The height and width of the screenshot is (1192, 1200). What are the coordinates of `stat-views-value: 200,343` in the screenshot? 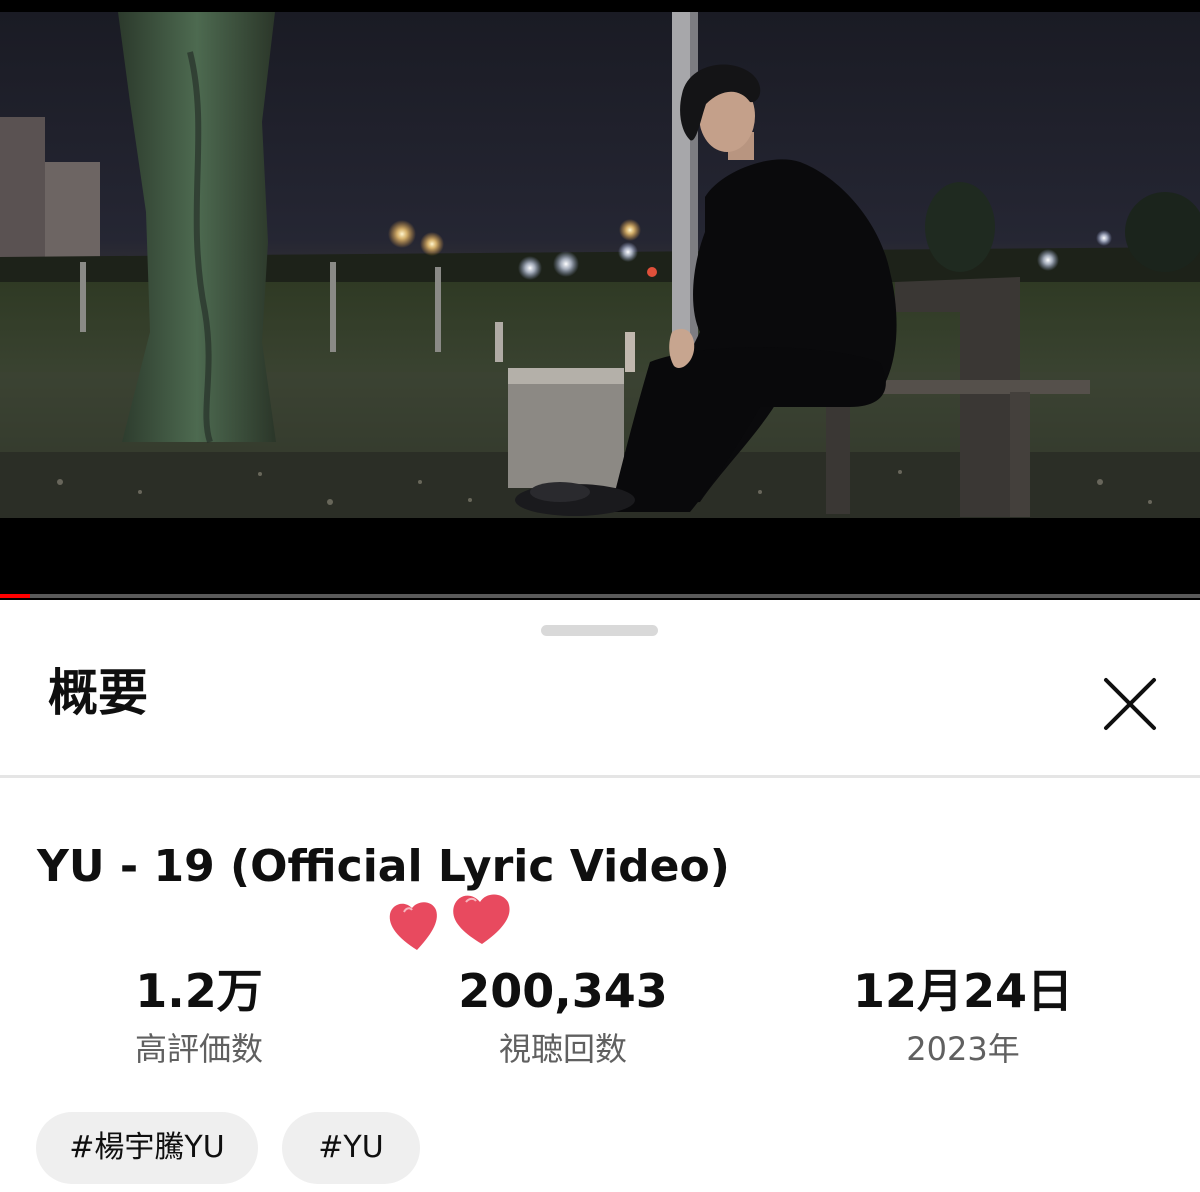 It's located at (563, 991).